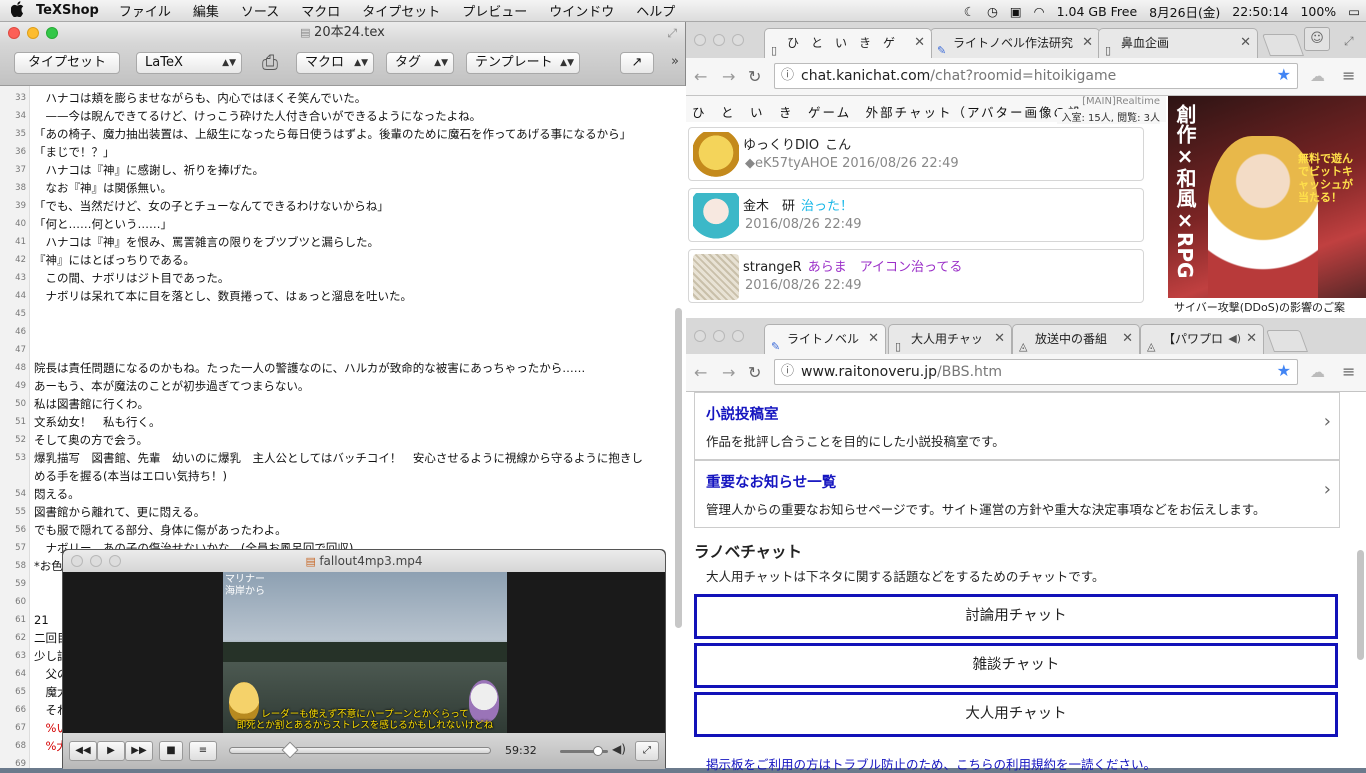 Image resolution: width=1366 pixels, height=773 pixels. What do you see at coordinates (360, 750) in the screenshot?
I see `seek-bar` at bounding box center [360, 750].